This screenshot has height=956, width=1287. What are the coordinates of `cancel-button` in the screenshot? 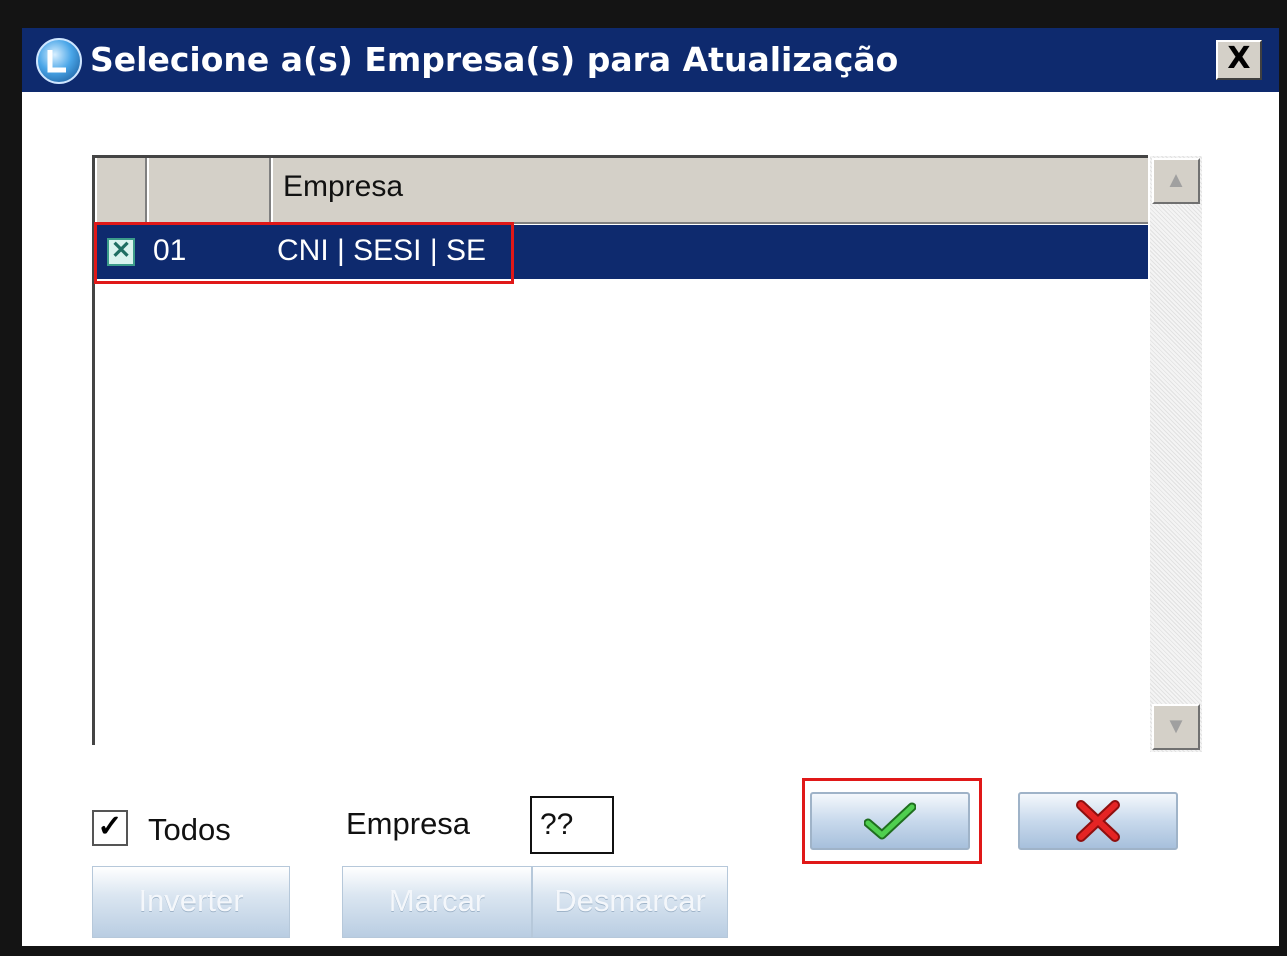 It's located at (1098, 821).